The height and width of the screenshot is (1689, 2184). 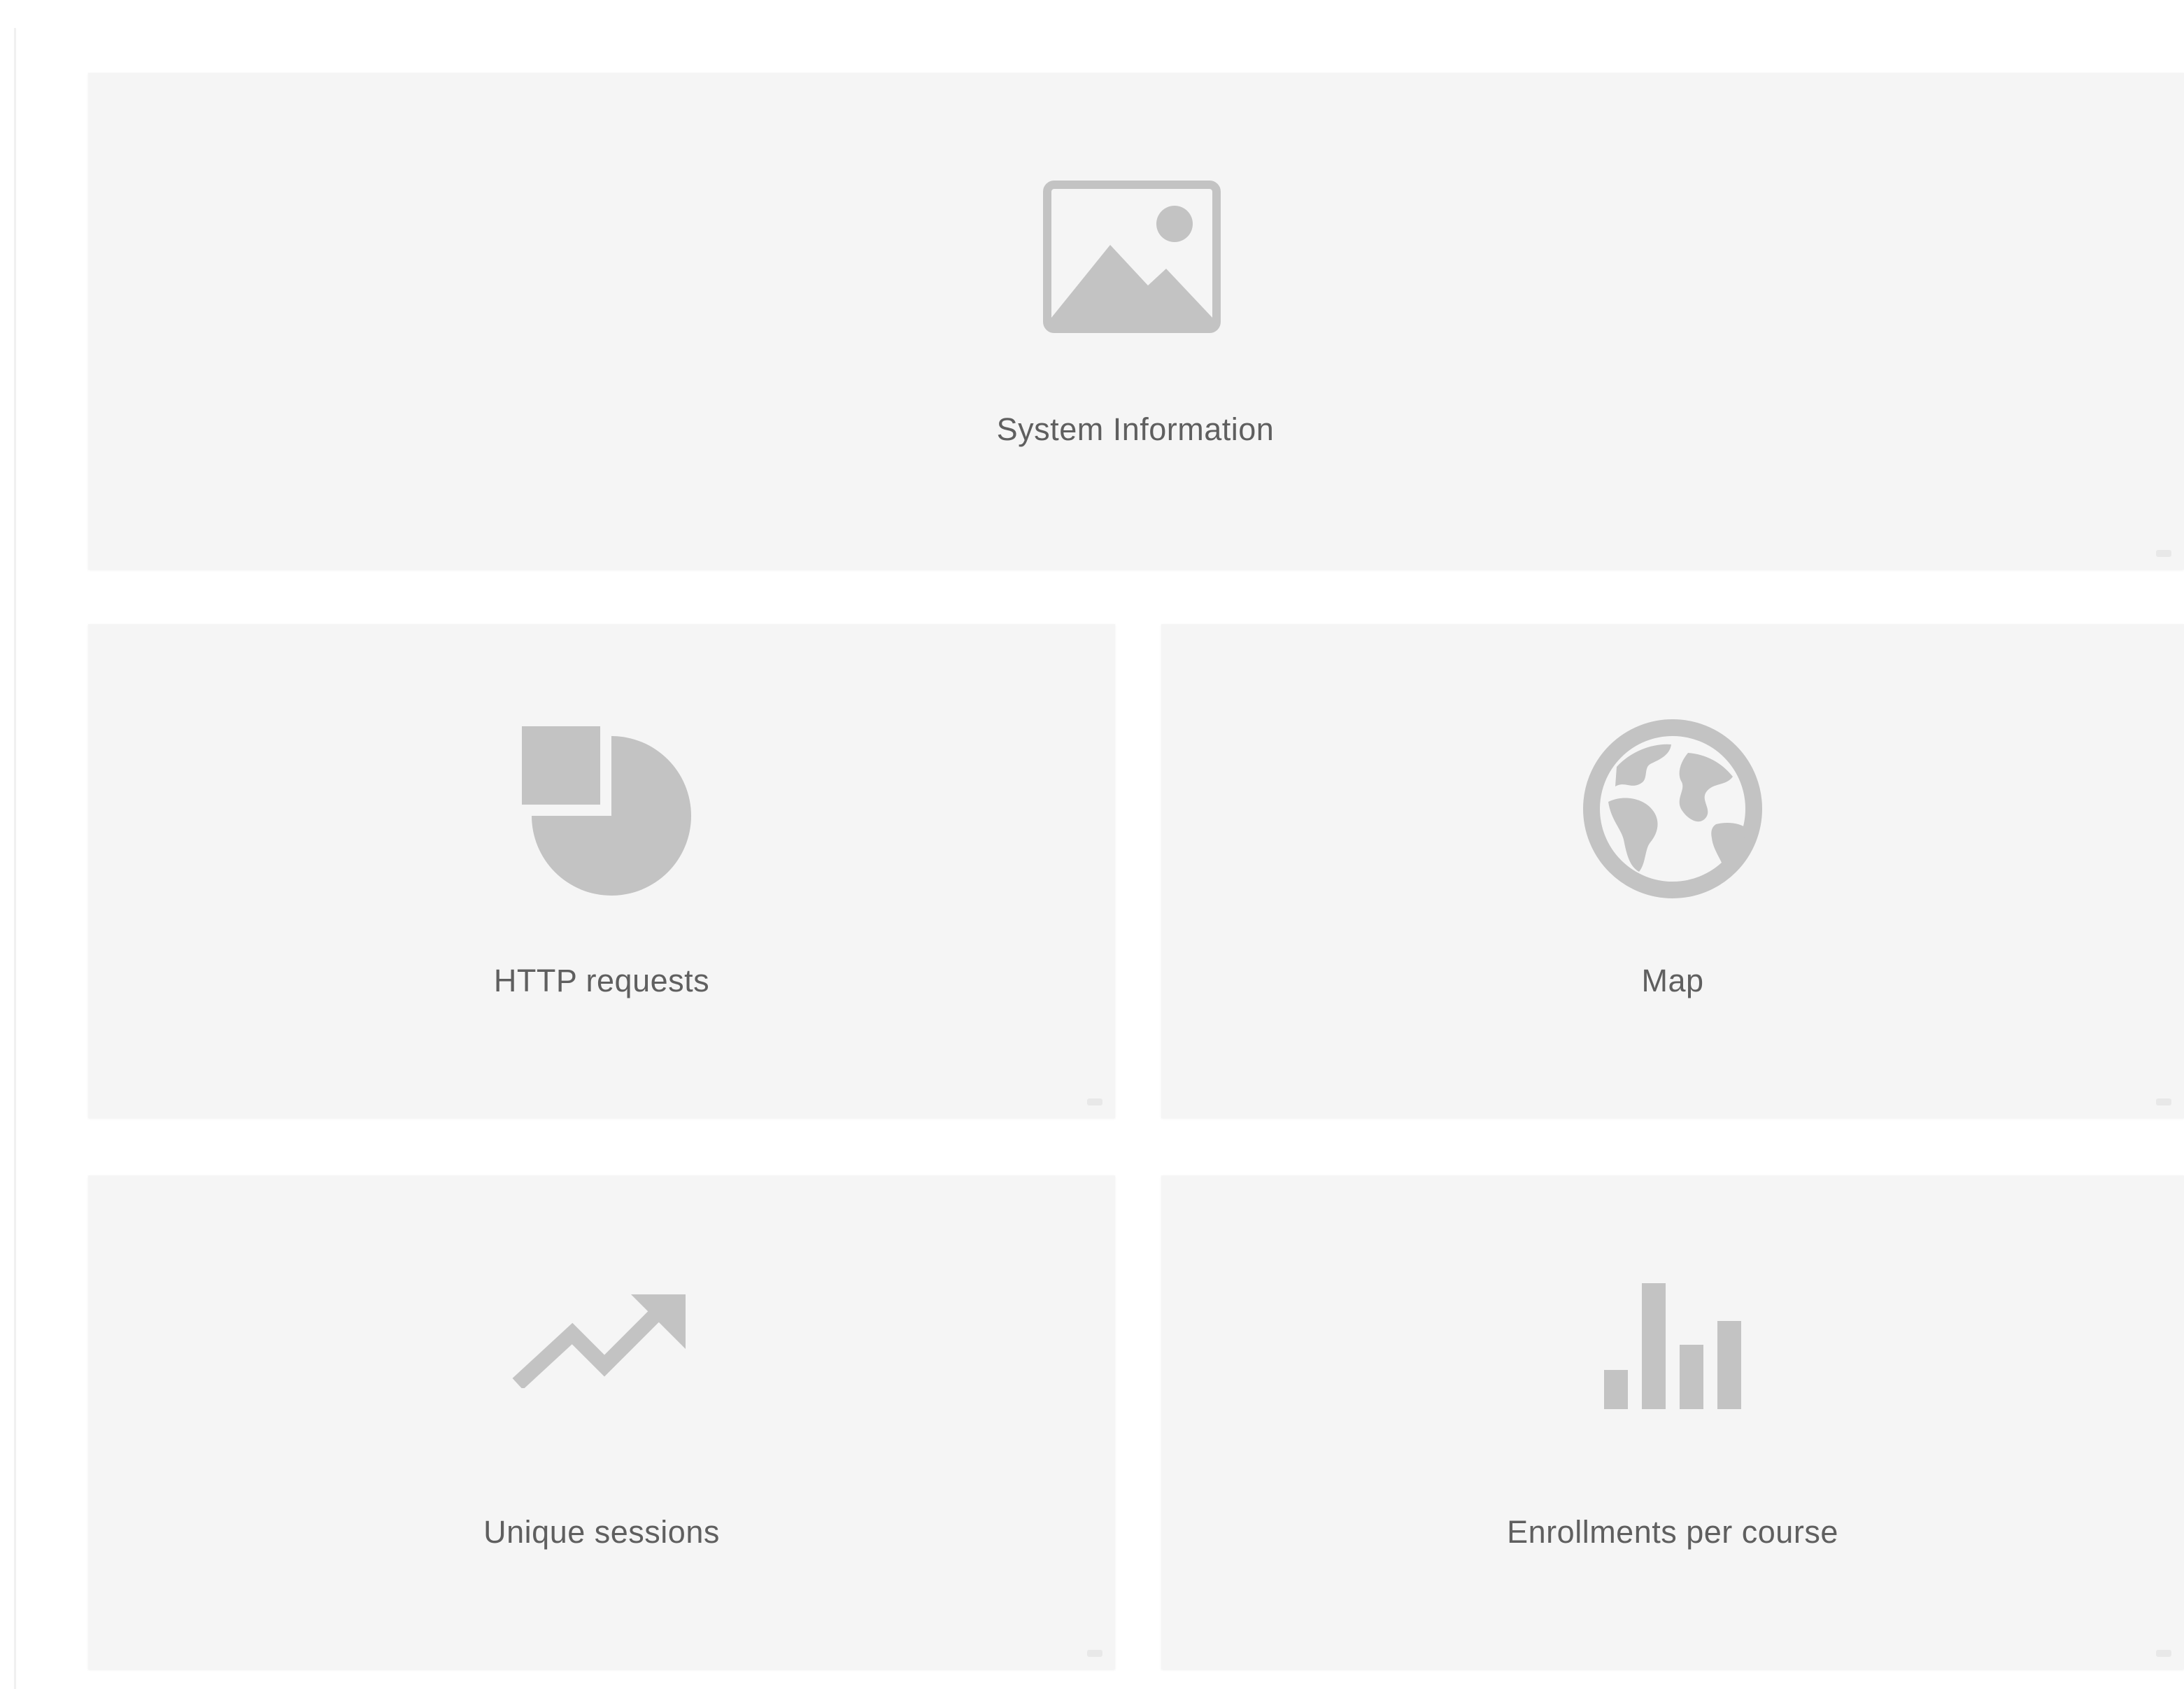 I want to click on trending-up-icon, so click(x=601, y=1340).